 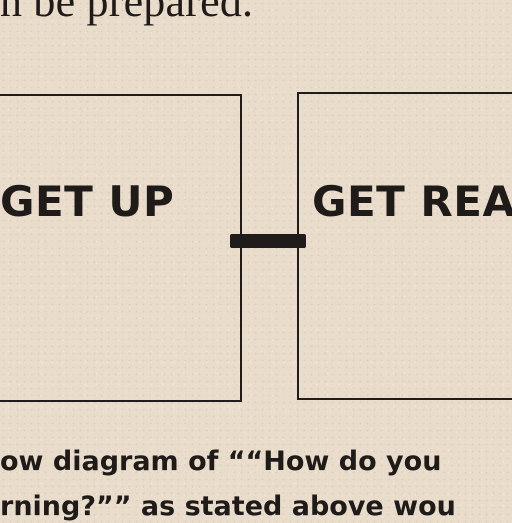 What do you see at coordinates (87, 201) in the screenshot?
I see `flow-box-get-up-label: GET UP` at bounding box center [87, 201].